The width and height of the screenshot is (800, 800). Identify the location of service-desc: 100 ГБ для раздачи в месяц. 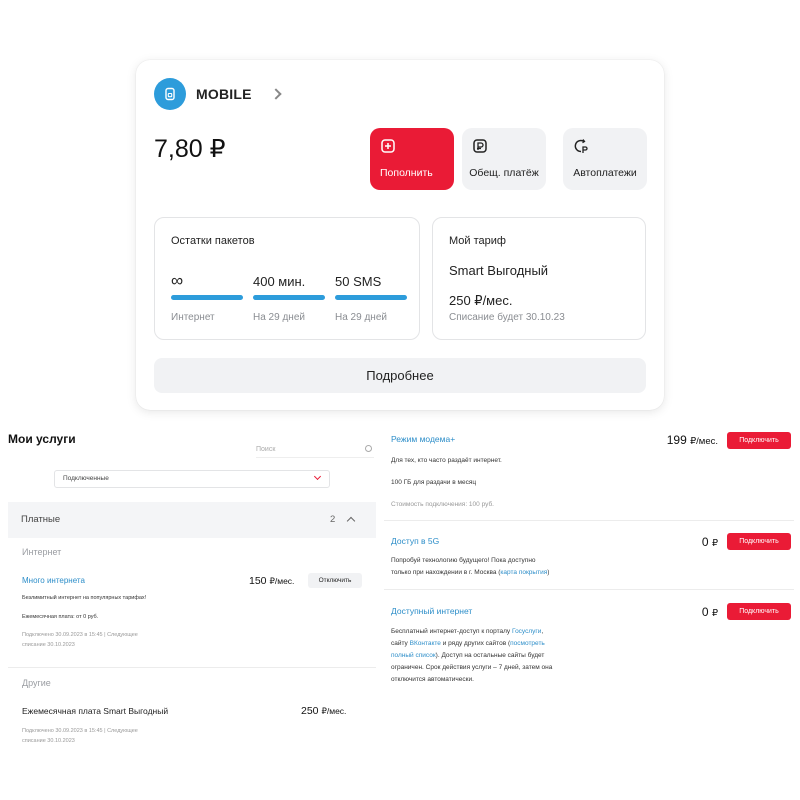
(434, 482).